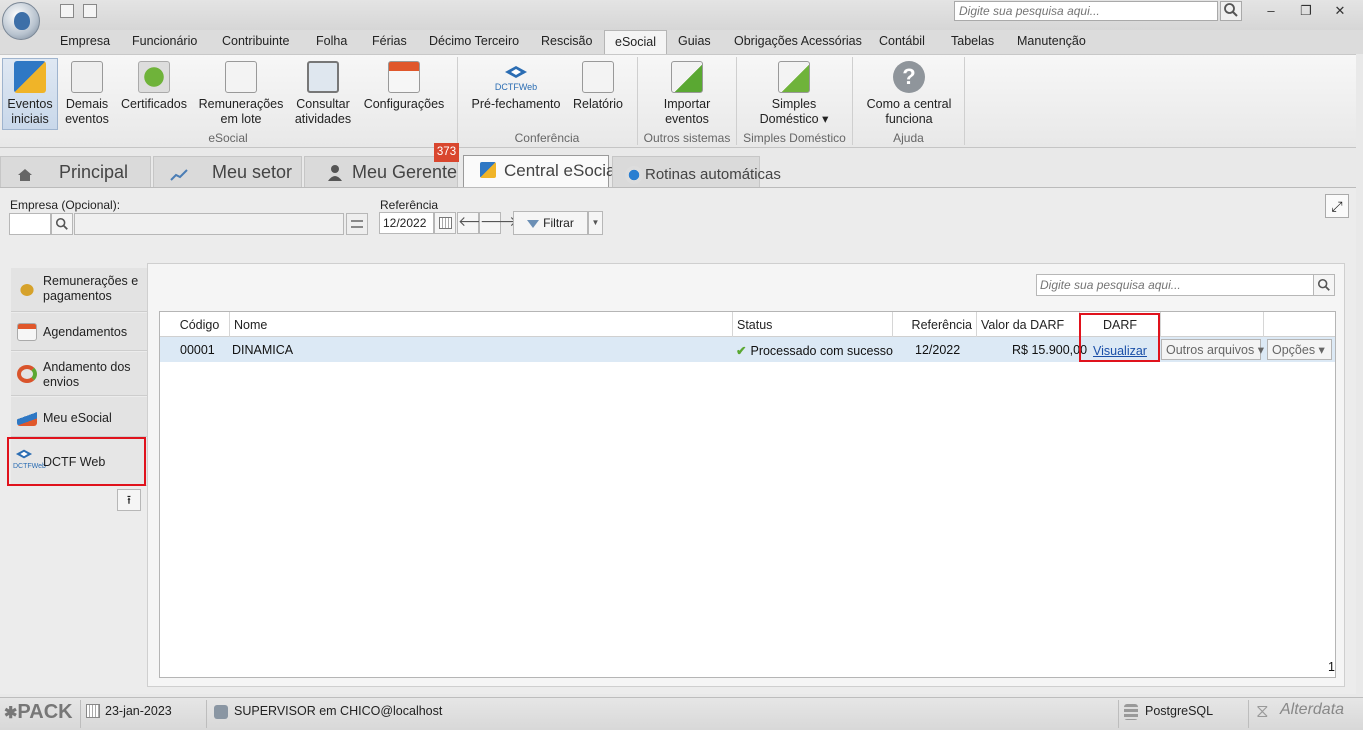 The height and width of the screenshot is (730, 1363). Describe the element at coordinates (404, 104) in the screenshot. I see `button-label: Configurações` at that location.